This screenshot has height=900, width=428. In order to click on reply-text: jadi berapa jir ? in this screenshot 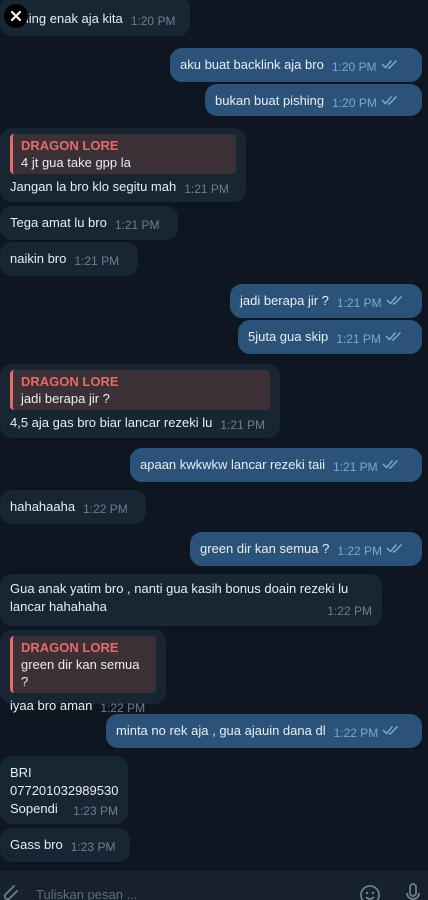, I will do `click(65, 398)`.